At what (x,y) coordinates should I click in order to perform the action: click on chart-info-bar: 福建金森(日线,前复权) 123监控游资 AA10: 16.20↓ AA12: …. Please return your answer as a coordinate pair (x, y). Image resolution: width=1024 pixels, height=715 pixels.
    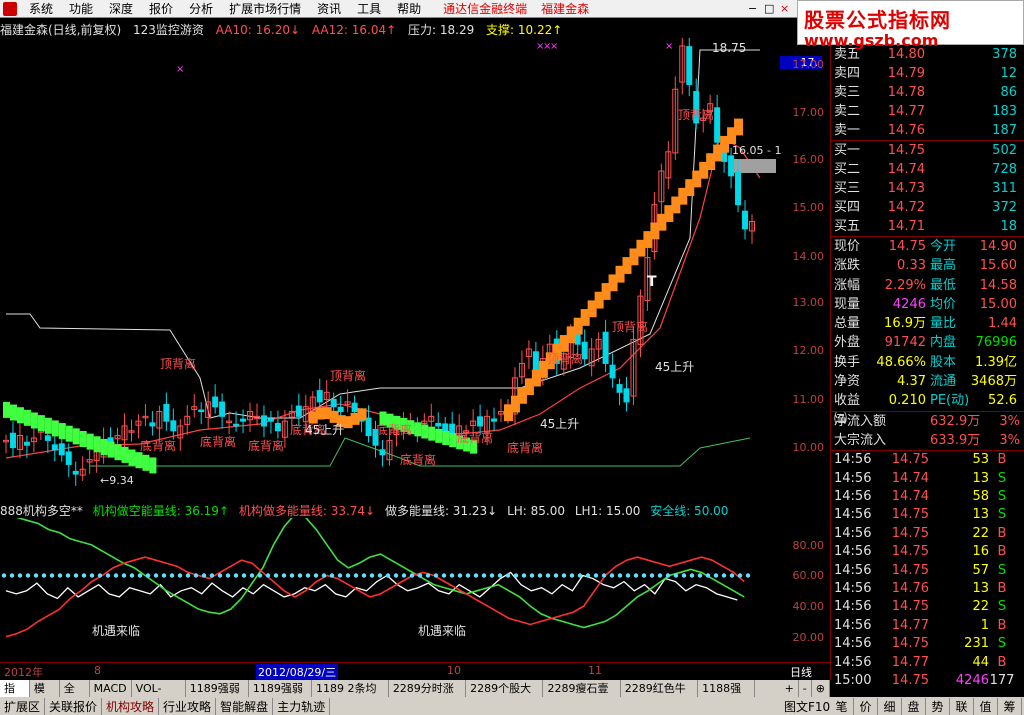
    Looking at the image, I should click on (285, 29).